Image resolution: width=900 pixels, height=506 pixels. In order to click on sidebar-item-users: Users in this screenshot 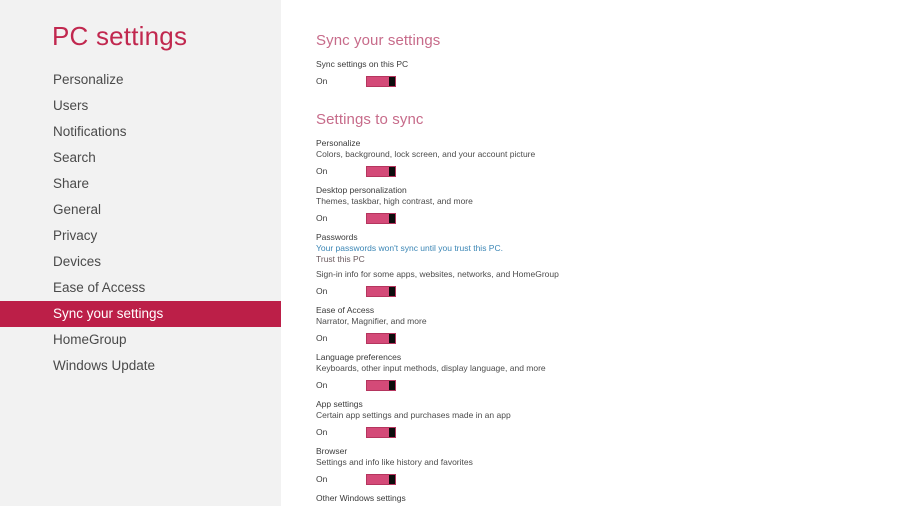, I will do `click(140, 106)`.